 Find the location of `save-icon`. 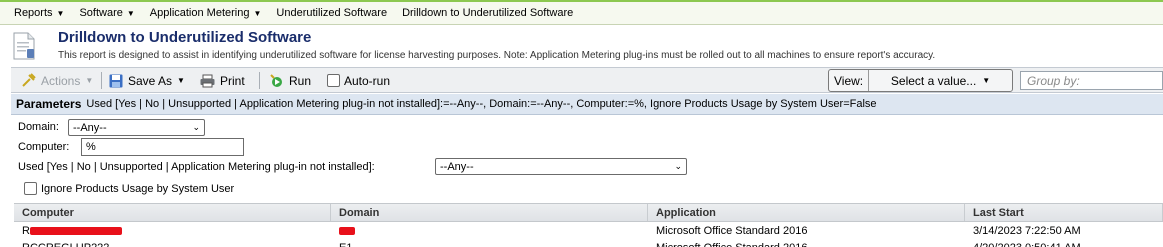

save-icon is located at coordinates (116, 80).